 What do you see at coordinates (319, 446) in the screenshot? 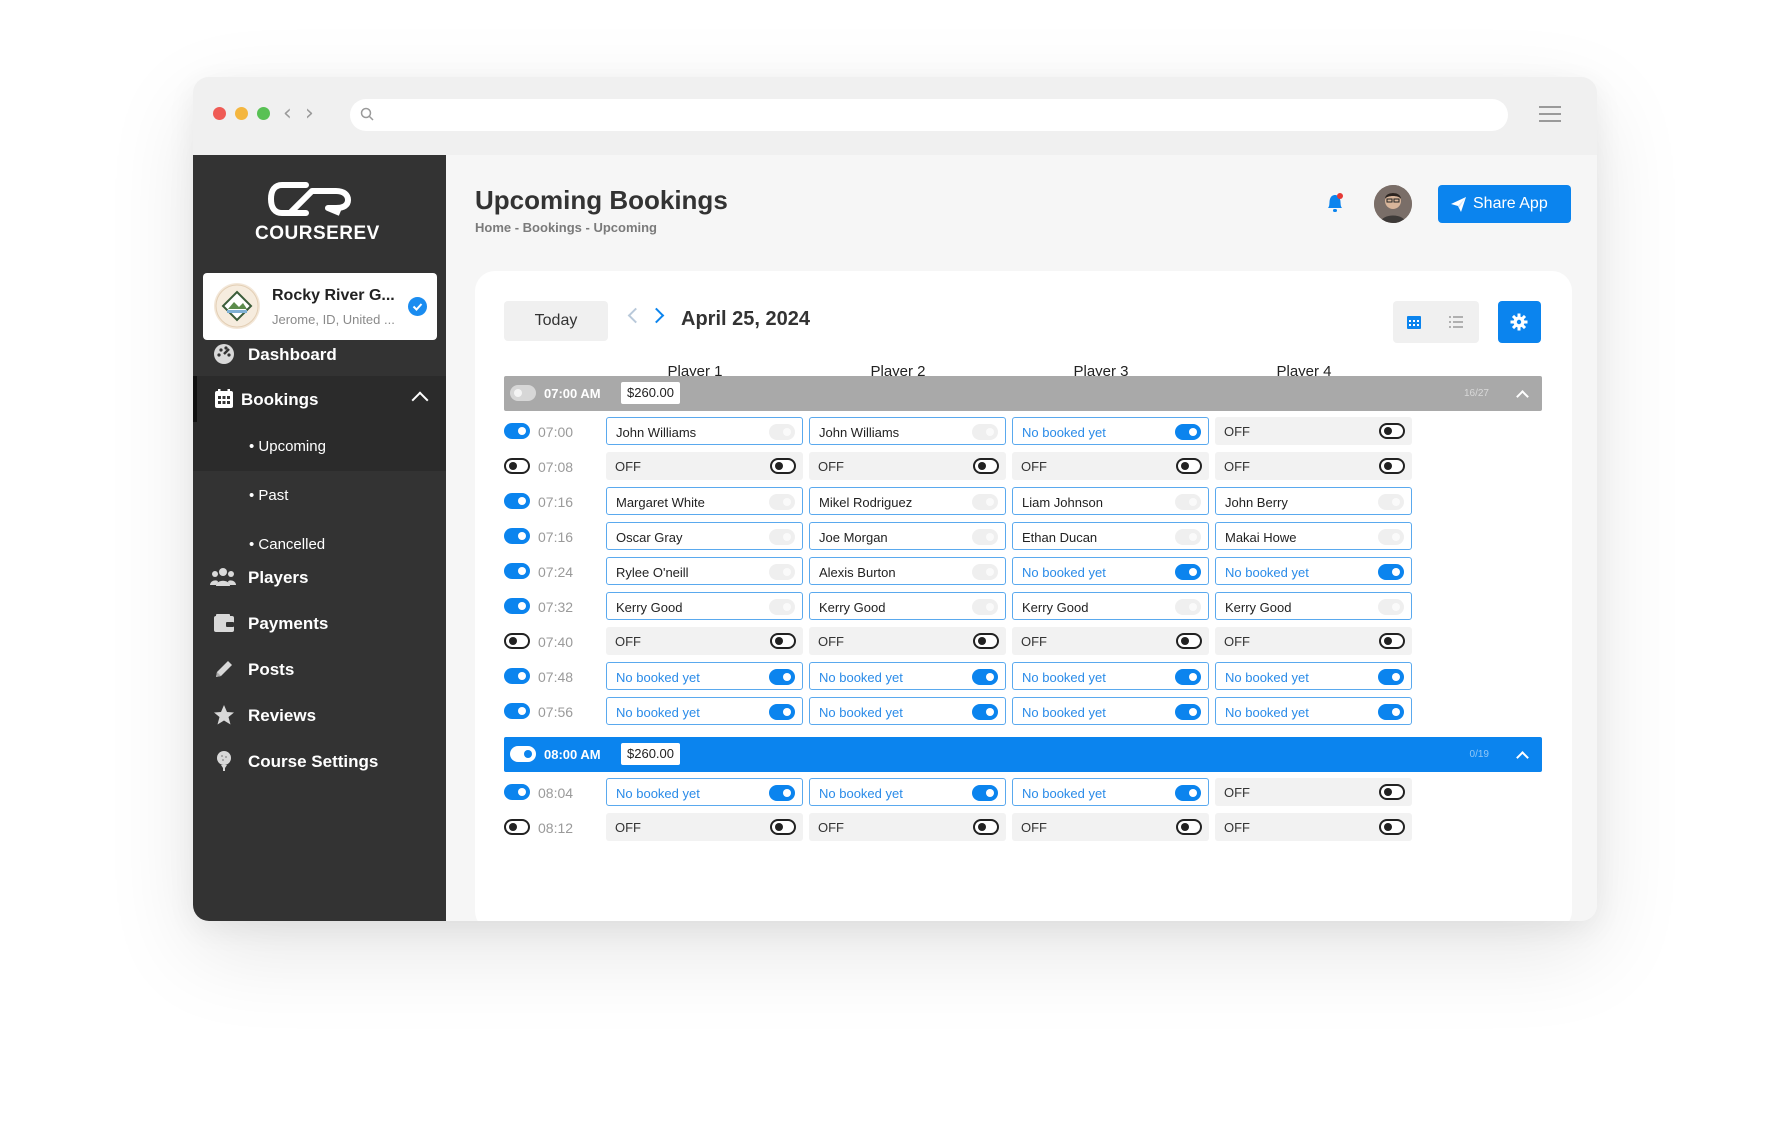
I see `nav-upcoming: • Upcoming` at bounding box center [319, 446].